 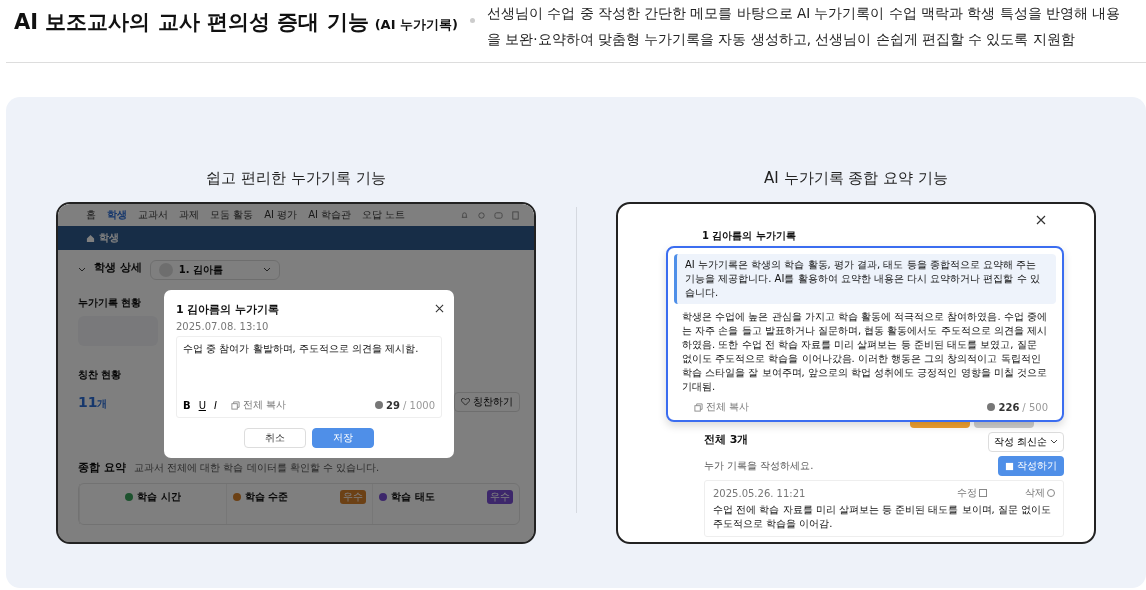 What do you see at coordinates (256, 467) in the screenshot?
I see `section-description: 교과서 전체에 대한 학습 데이터를 확인할 수 있습니다.` at bounding box center [256, 467].